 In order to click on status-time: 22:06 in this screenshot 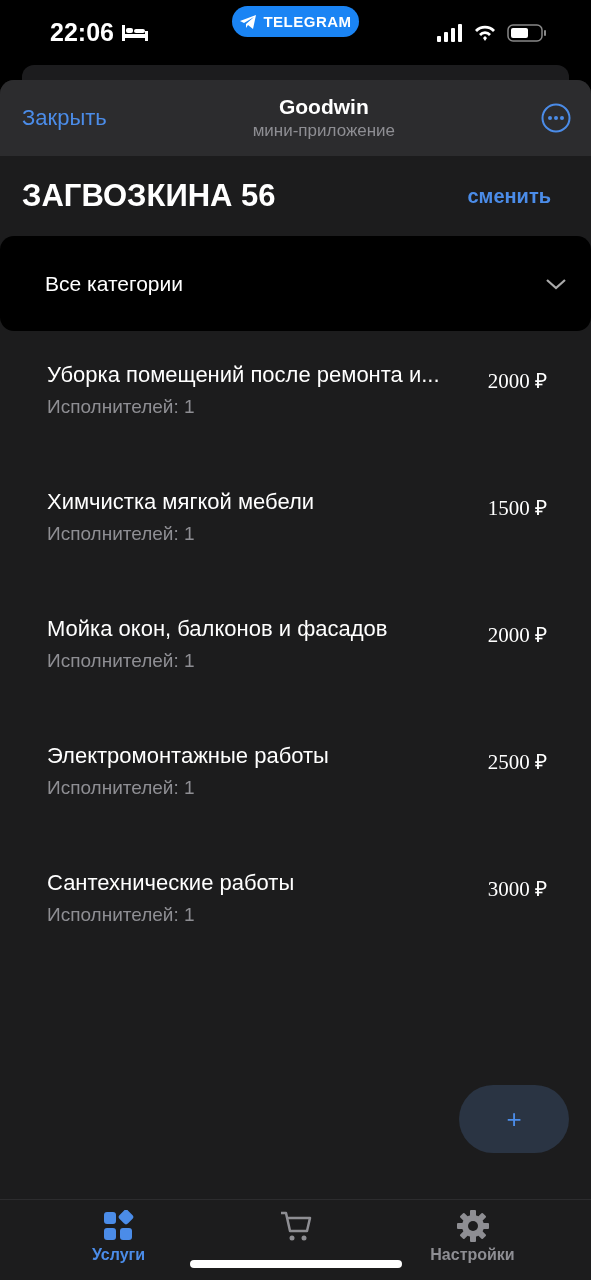, I will do `click(82, 32)`.